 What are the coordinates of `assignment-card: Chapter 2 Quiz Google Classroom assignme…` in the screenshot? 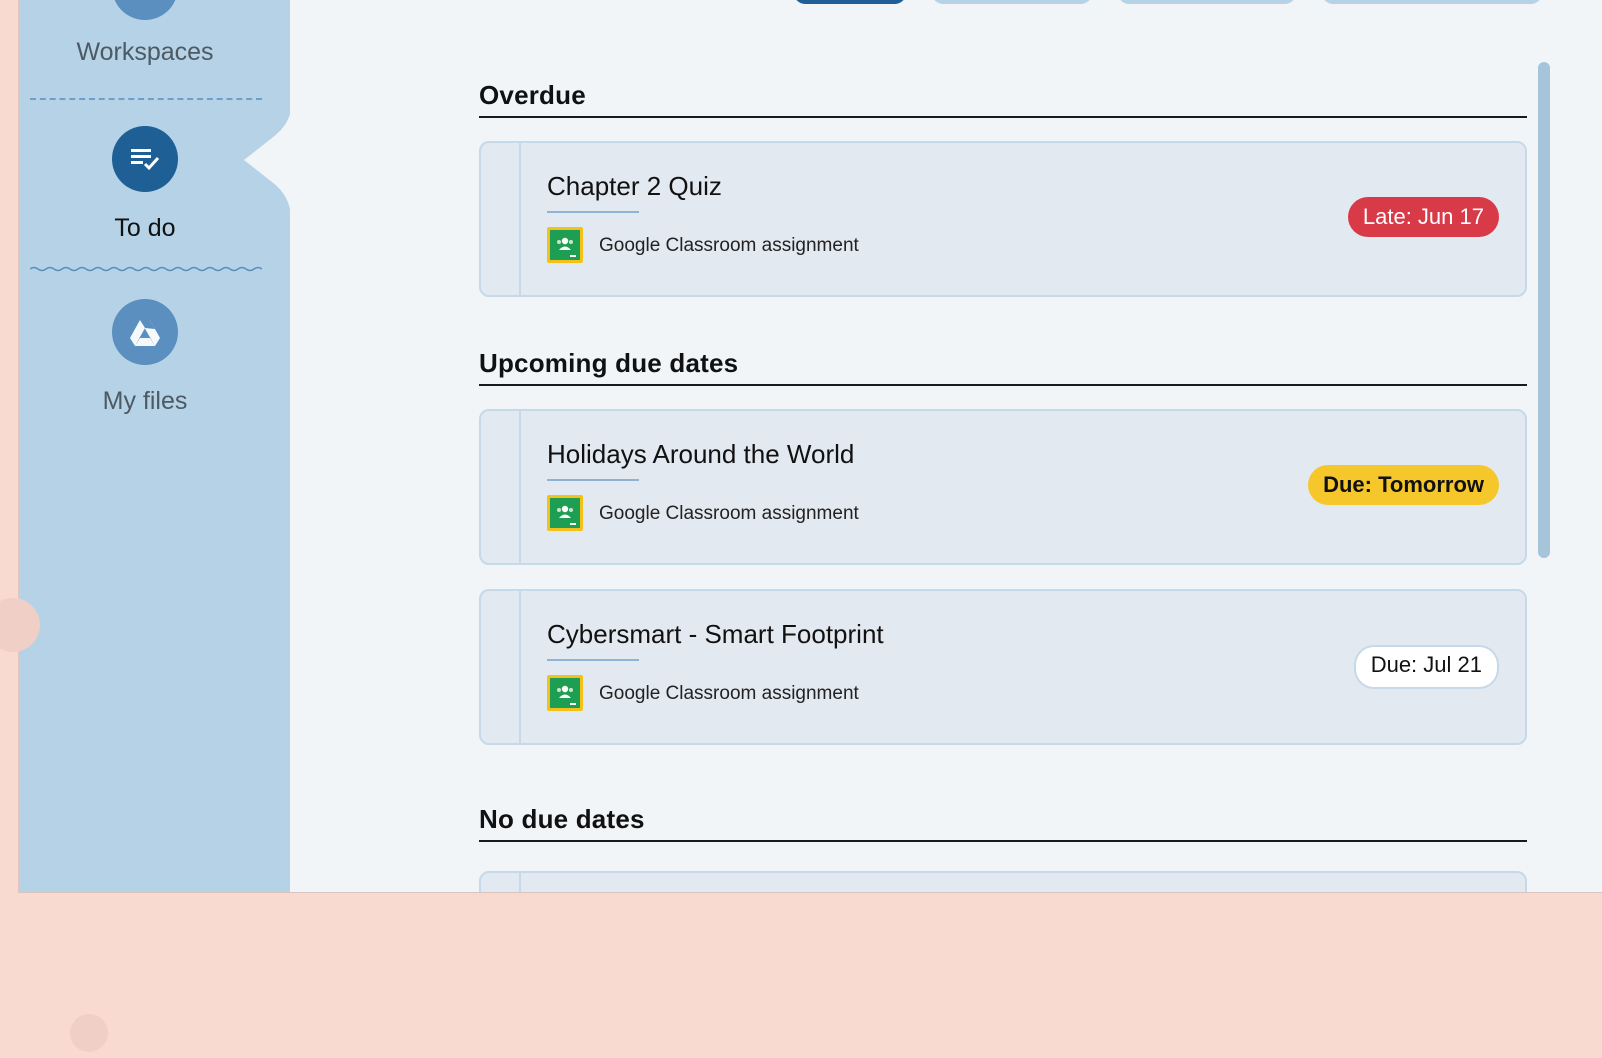 It's located at (1003, 219).